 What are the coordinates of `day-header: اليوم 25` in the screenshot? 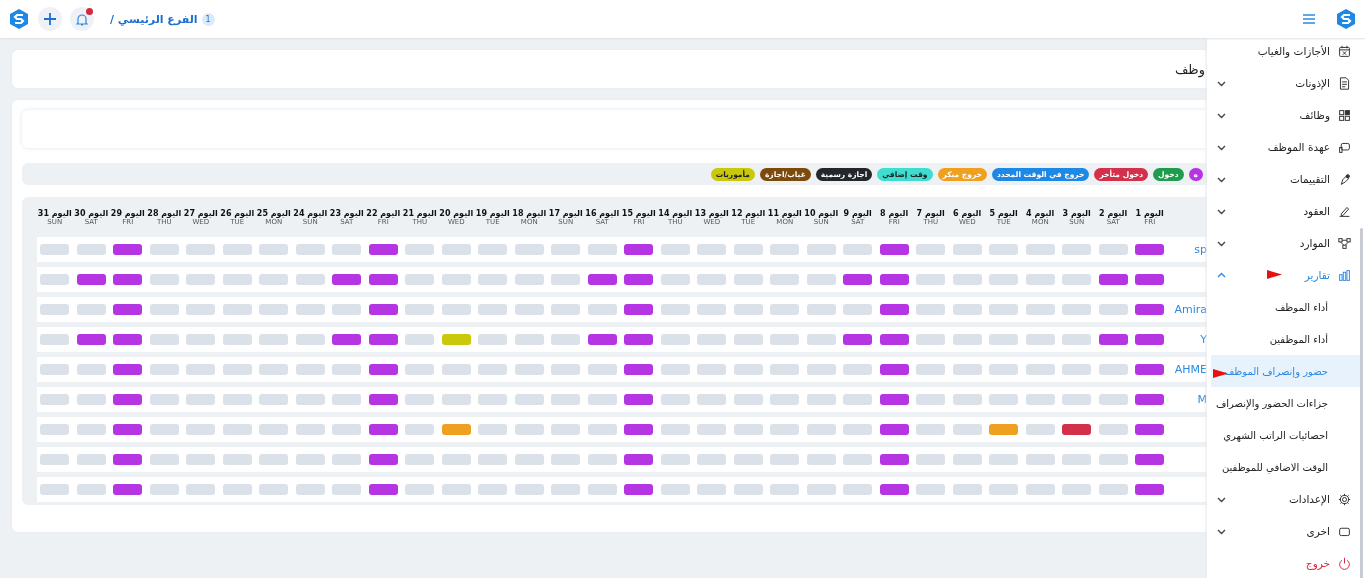 It's located at (273, 213).